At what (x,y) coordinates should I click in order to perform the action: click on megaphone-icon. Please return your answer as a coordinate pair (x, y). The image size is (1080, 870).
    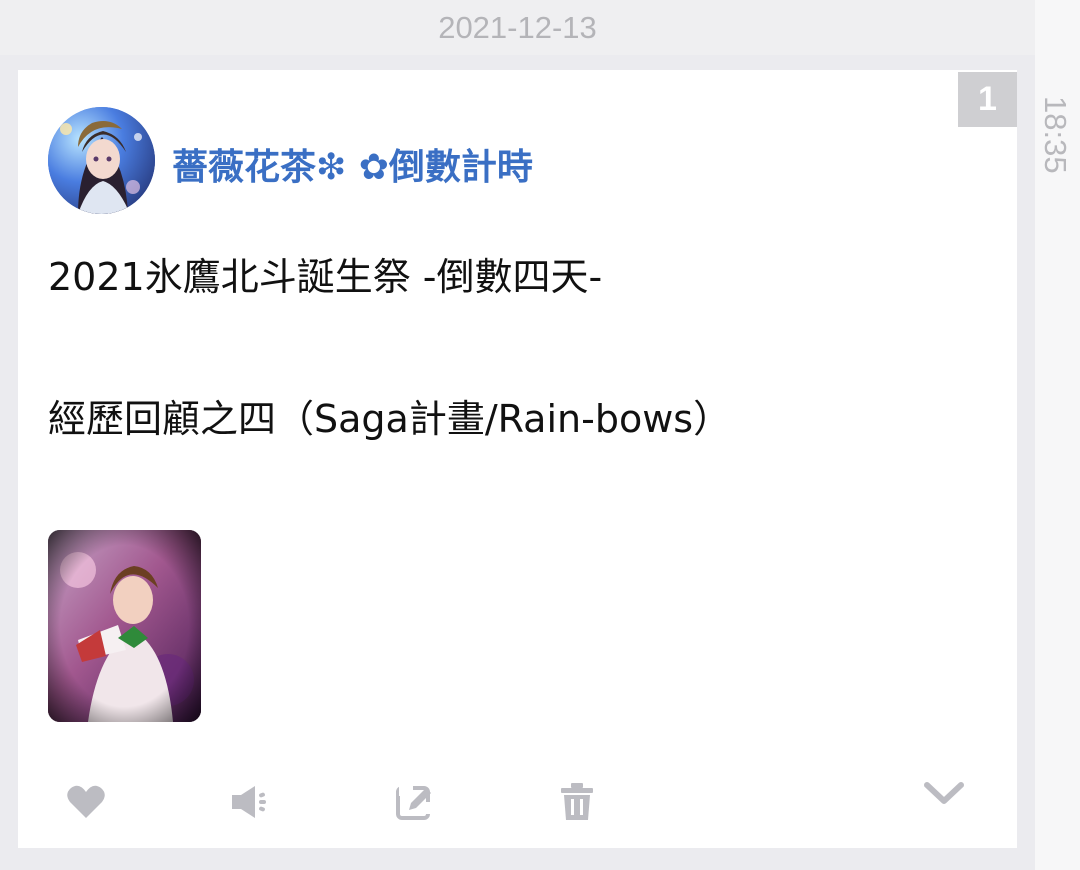
    Looking at the image, I should click on (249, 802).